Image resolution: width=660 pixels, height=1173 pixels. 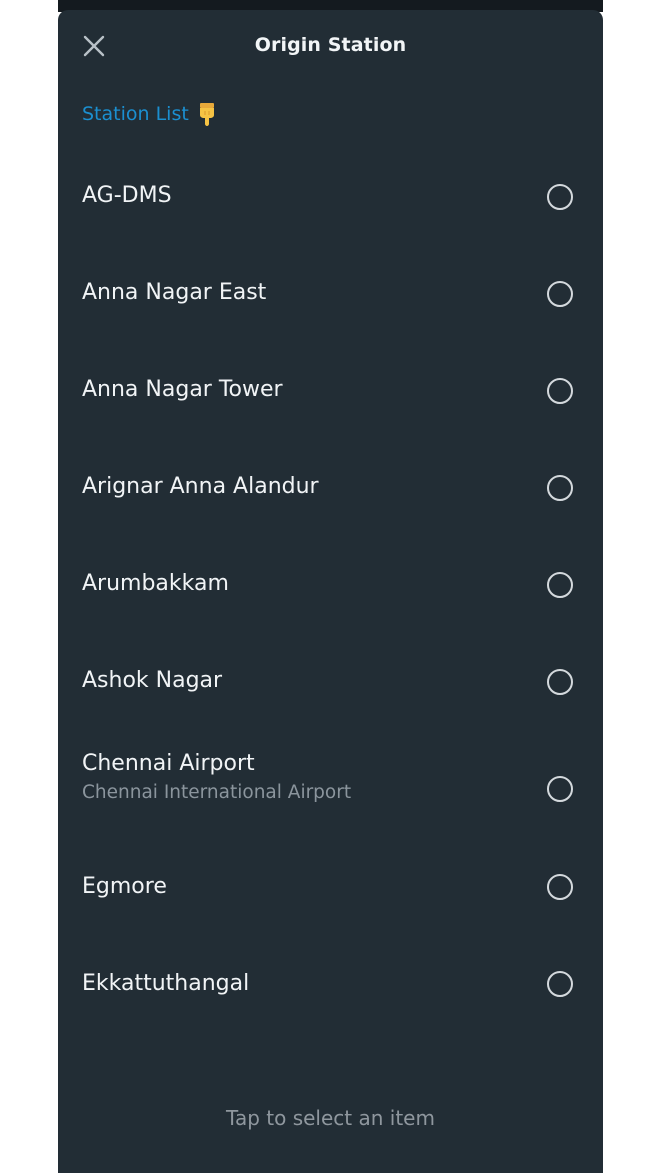 I want to click on sheet-header: Origin Station, so click(x=330, y=46).